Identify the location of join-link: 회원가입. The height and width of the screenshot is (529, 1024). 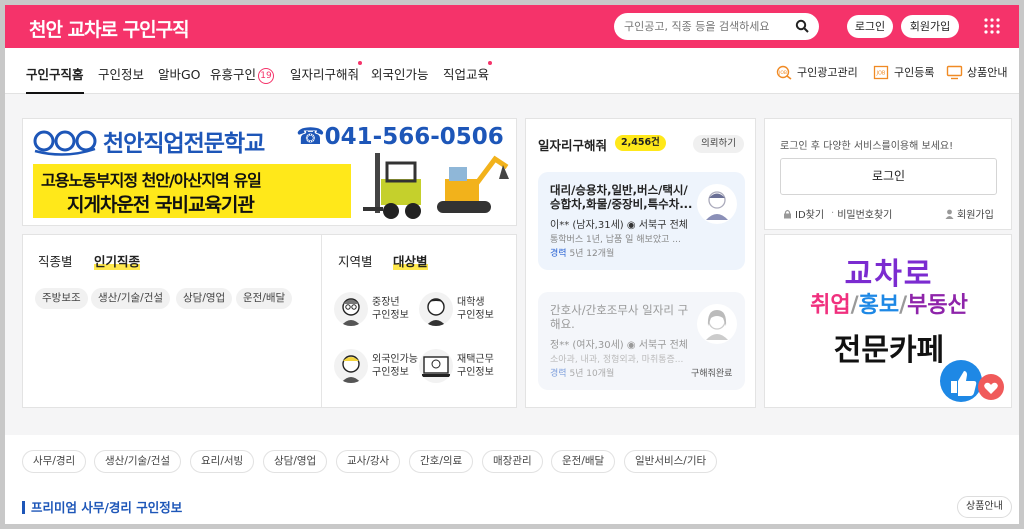
(969, 213).